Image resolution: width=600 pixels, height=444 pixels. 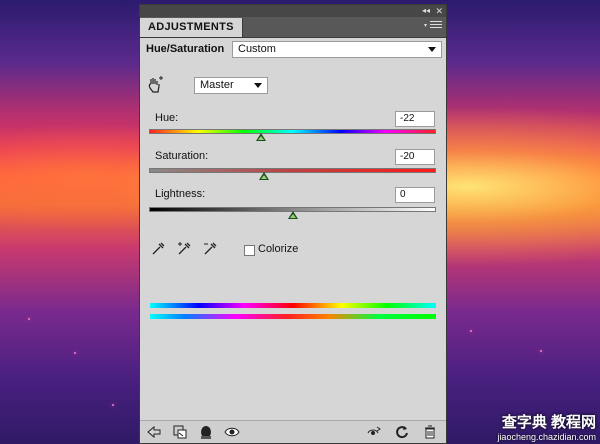 What do you see at coordinates (415, 157) in the screenshot?
I see `saturation-value-field: -20` at bounding box center [415, 157].